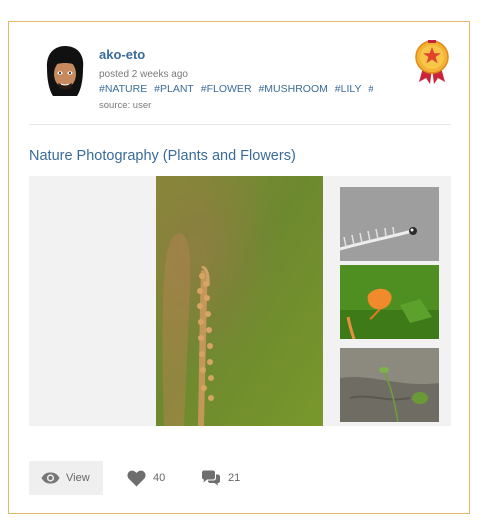 The image size is (489, 520). What do you see at coordinates (143, 74) in the screenshot?
I see `posted-time: posted 2 weeks ago` at bounding box center [143, 74].